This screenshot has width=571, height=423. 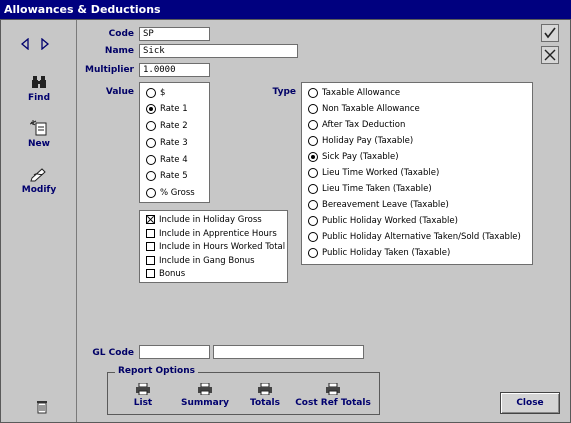 What do you see at coordinates (265, 403) in the screenshot?
I see `report-totals-label: Totals` at bounding box center [265, 403].